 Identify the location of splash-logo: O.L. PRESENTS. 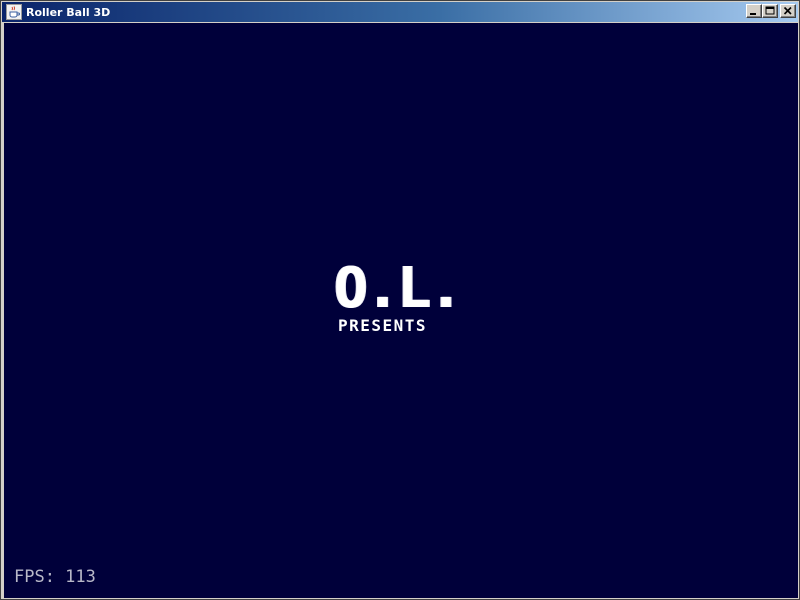
(406, 295).